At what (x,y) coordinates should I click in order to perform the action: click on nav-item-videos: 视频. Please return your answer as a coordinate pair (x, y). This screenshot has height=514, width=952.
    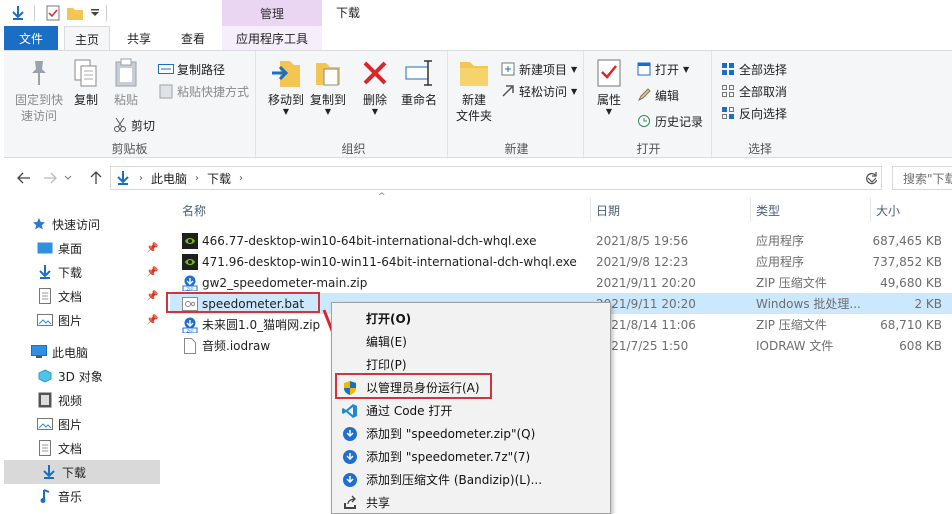
    Looking at the image, I should click on (81, 400).